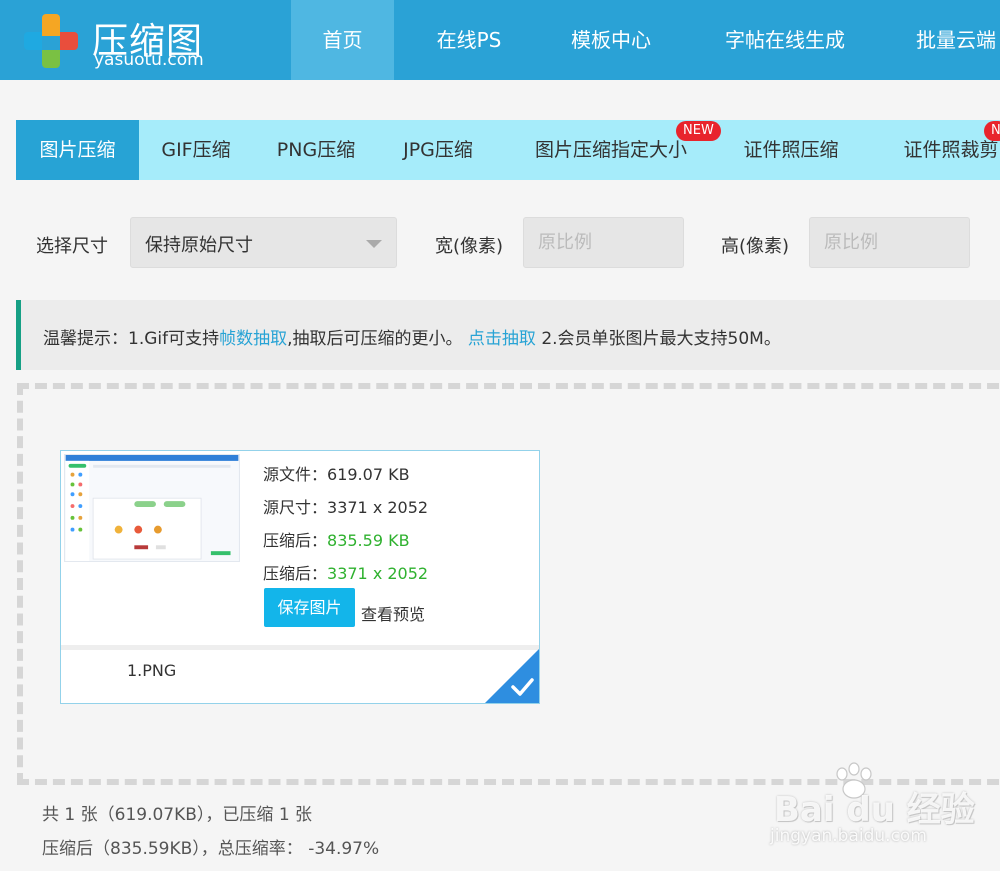 The height and width of the screenshot is (871, 1000). Describe the element at coordinates (253, 339) in the screenshot. I see `frame-extract-link: 帧数抽取` at that location.